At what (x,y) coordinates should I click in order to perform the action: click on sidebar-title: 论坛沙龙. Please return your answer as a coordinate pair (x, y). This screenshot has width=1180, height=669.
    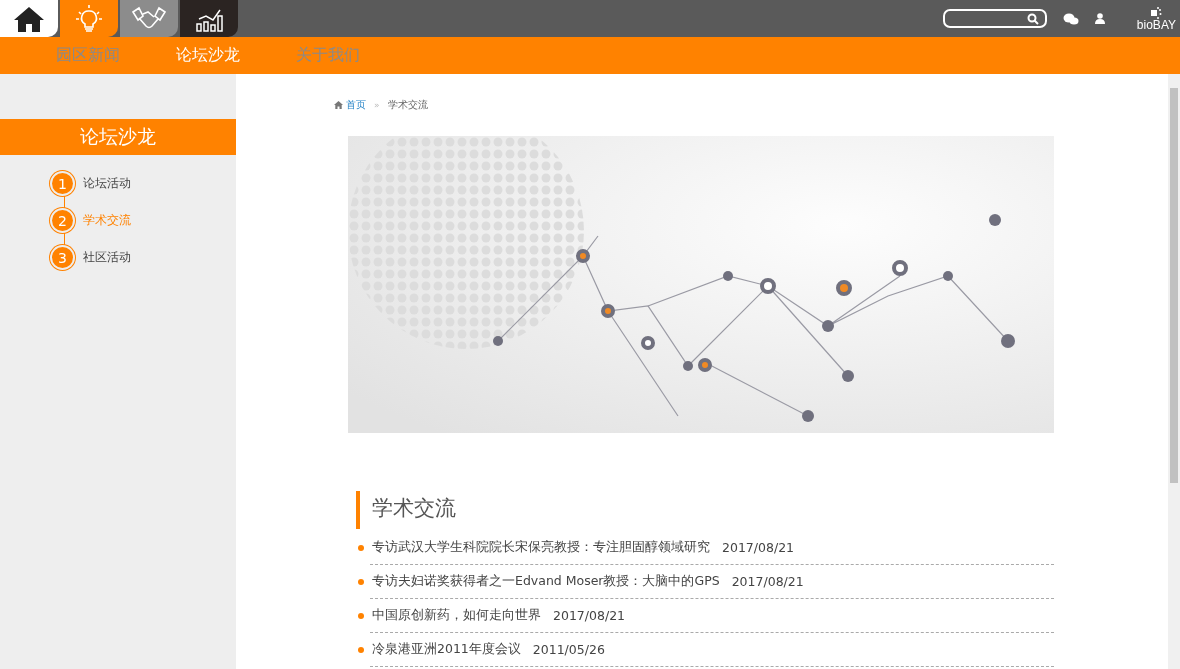
    Looking at the image, I should click on (118, 137).